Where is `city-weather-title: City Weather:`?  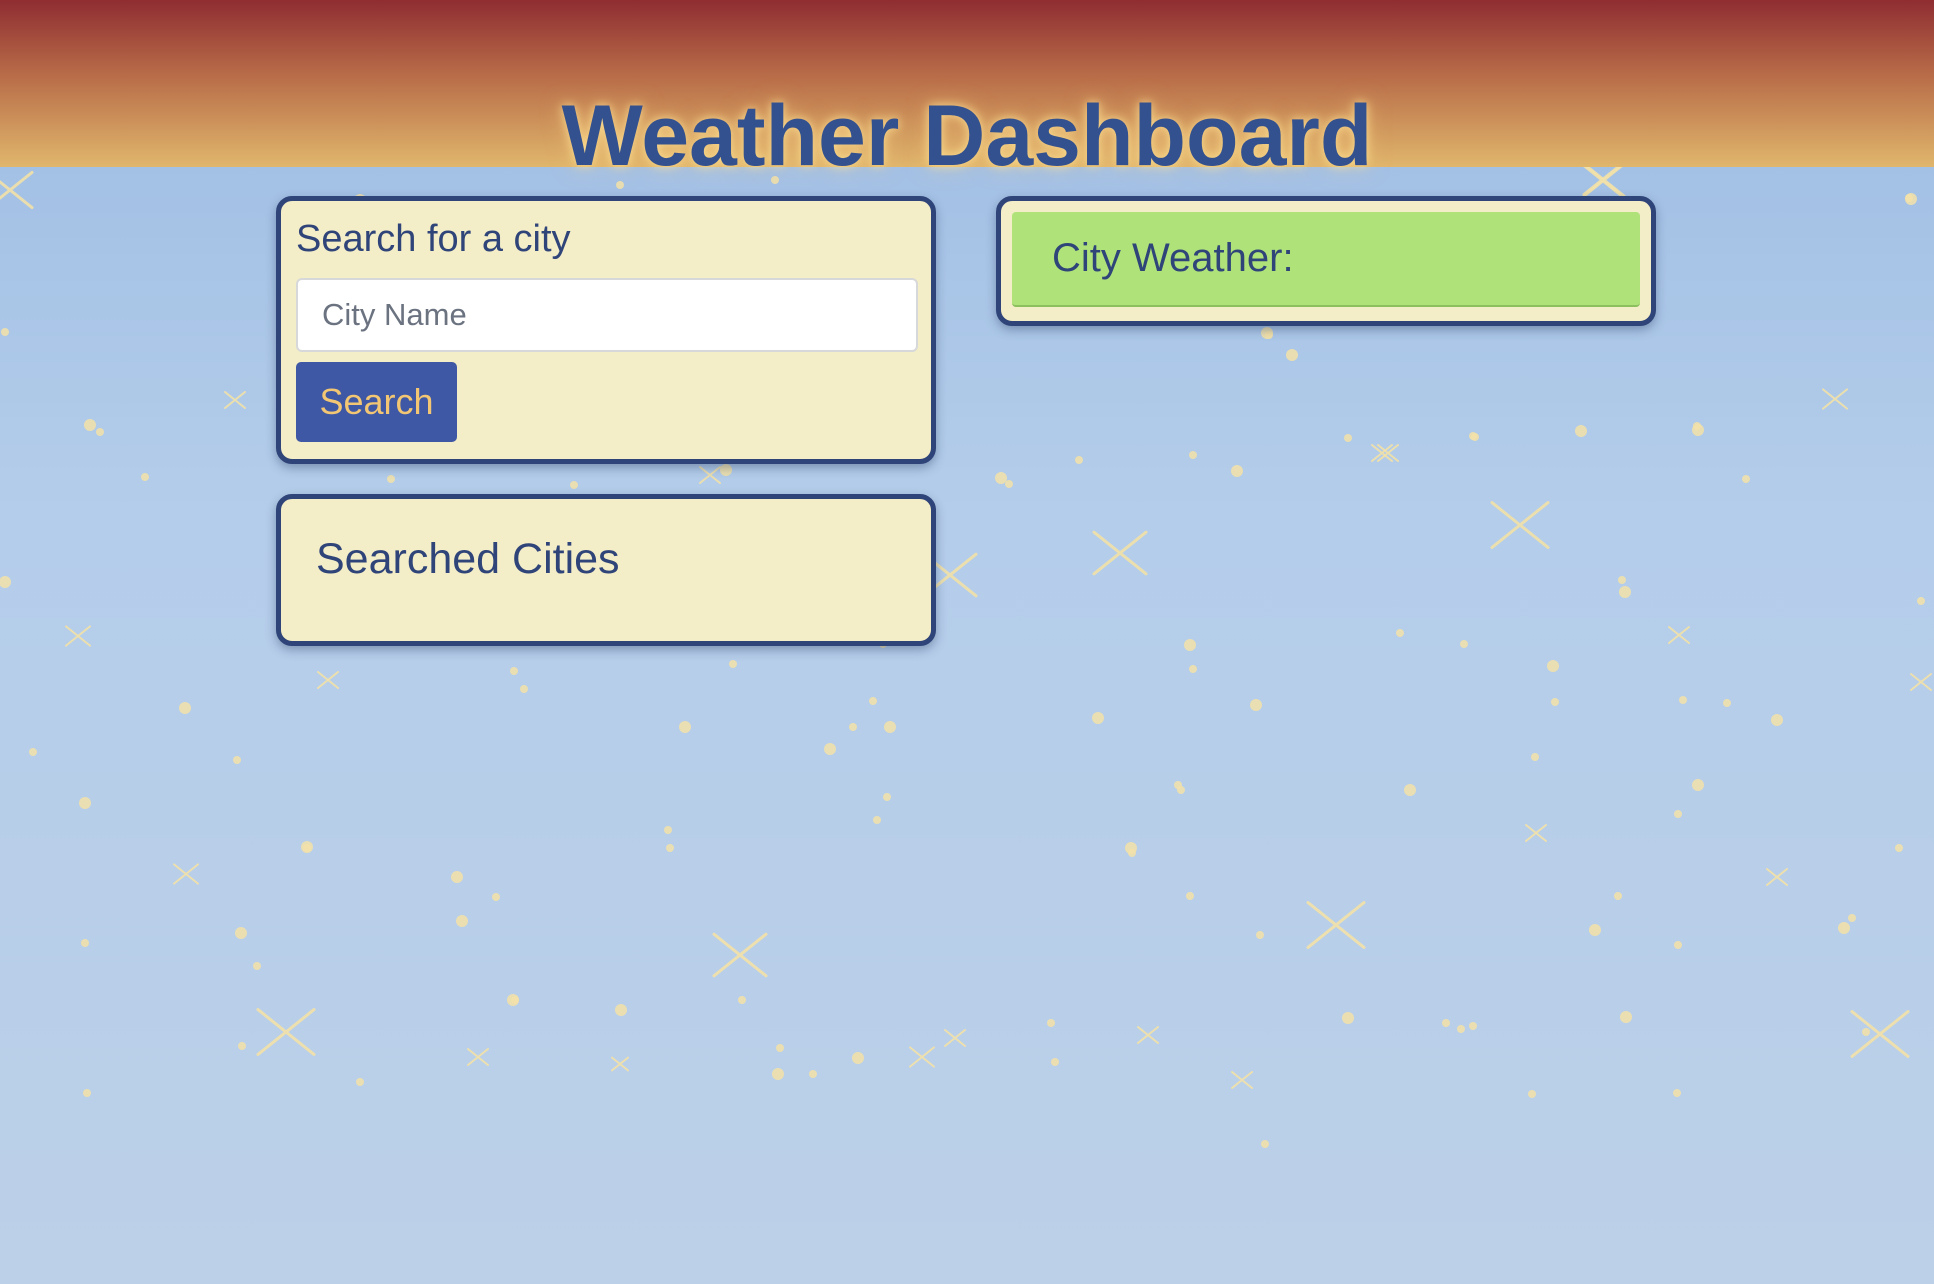
city-weather-title: City Weather: is located at coordinates (1173, 258).